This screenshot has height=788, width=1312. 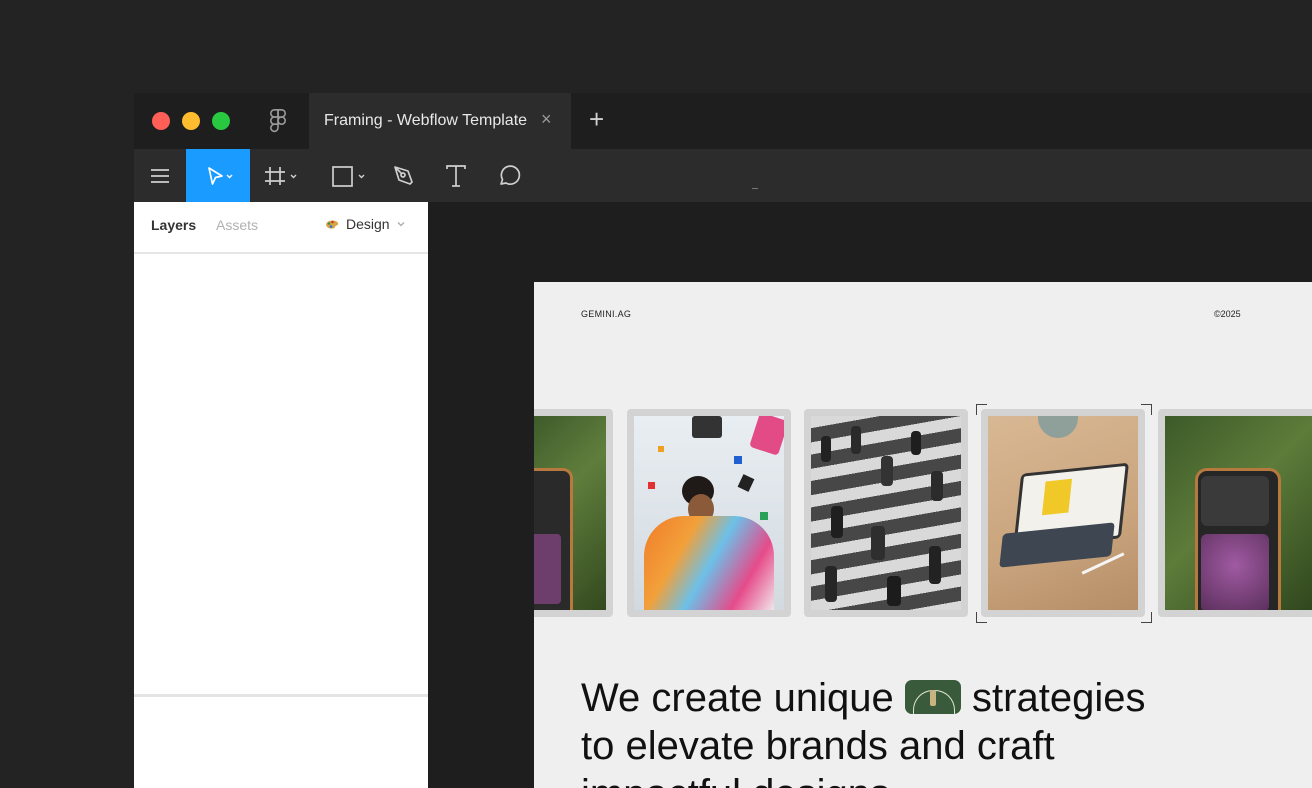 I want to click on headline-line2: to elevate brands and craft, so click(x=818, y=746).